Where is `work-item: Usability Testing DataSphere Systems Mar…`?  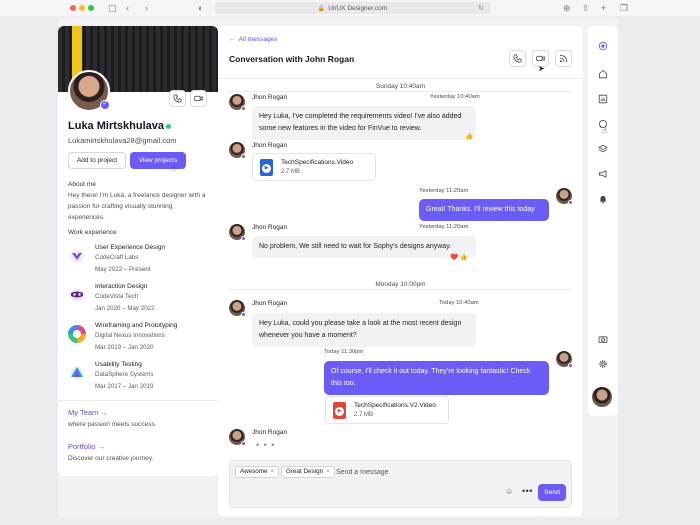
work-item: Usability Testing DataSphere Systems Mar… is located at coordinates (140, 379).